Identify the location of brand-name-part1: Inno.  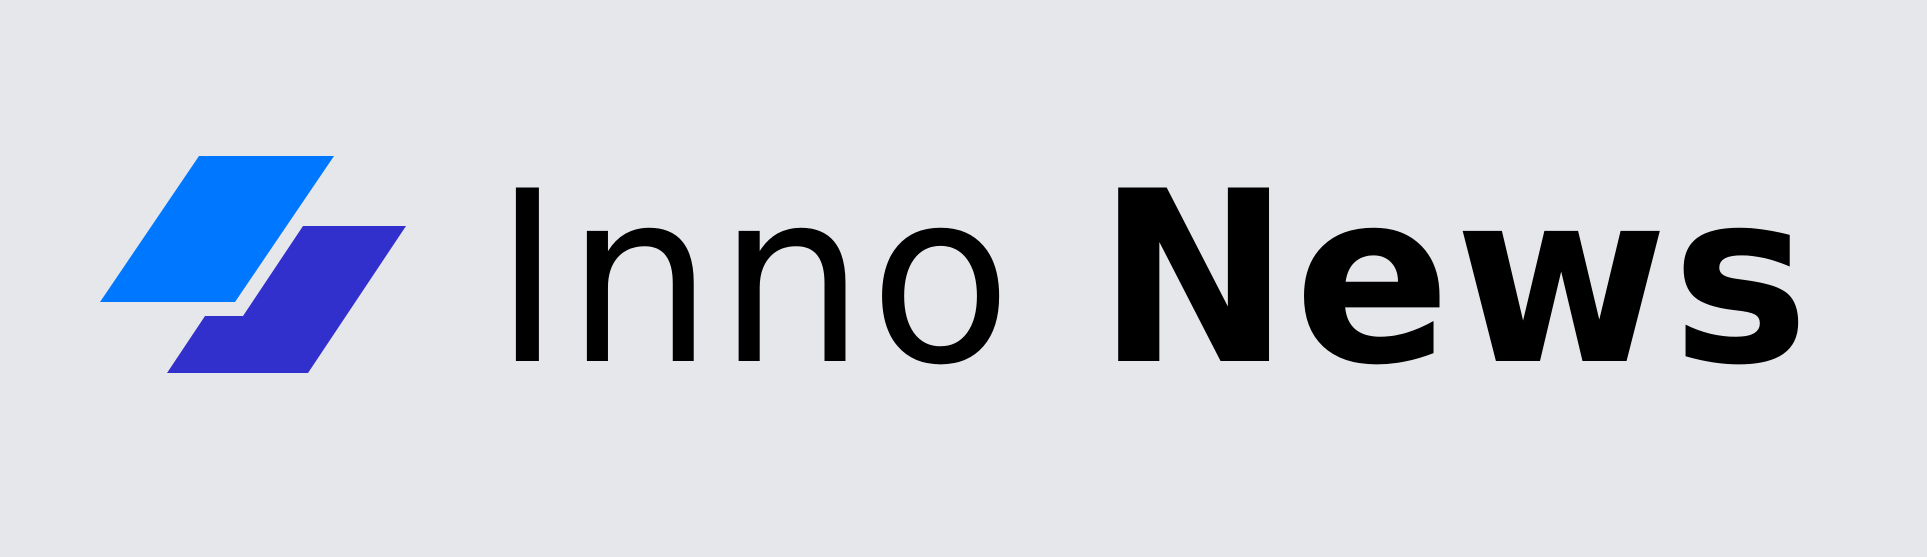
(754, 279).